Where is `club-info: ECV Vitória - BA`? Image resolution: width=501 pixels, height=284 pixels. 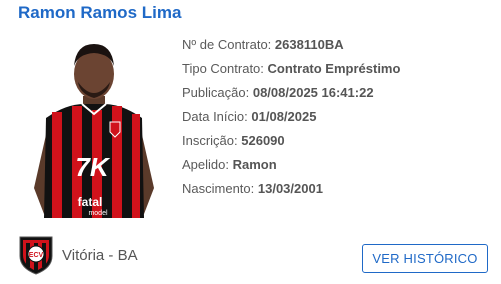
club-info: ECV Vitória - BA is located at coordinates (78, 255).